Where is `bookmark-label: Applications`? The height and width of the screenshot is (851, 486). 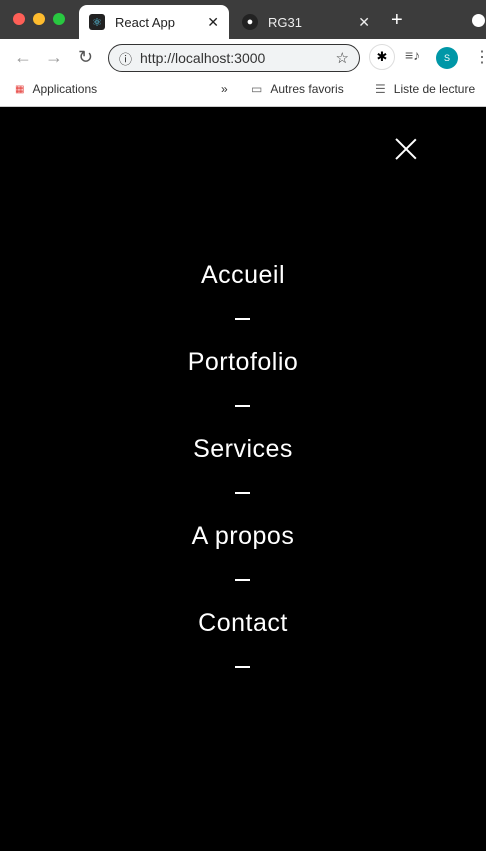
bookmark-label: Applications is located at coordinates (65, 89).